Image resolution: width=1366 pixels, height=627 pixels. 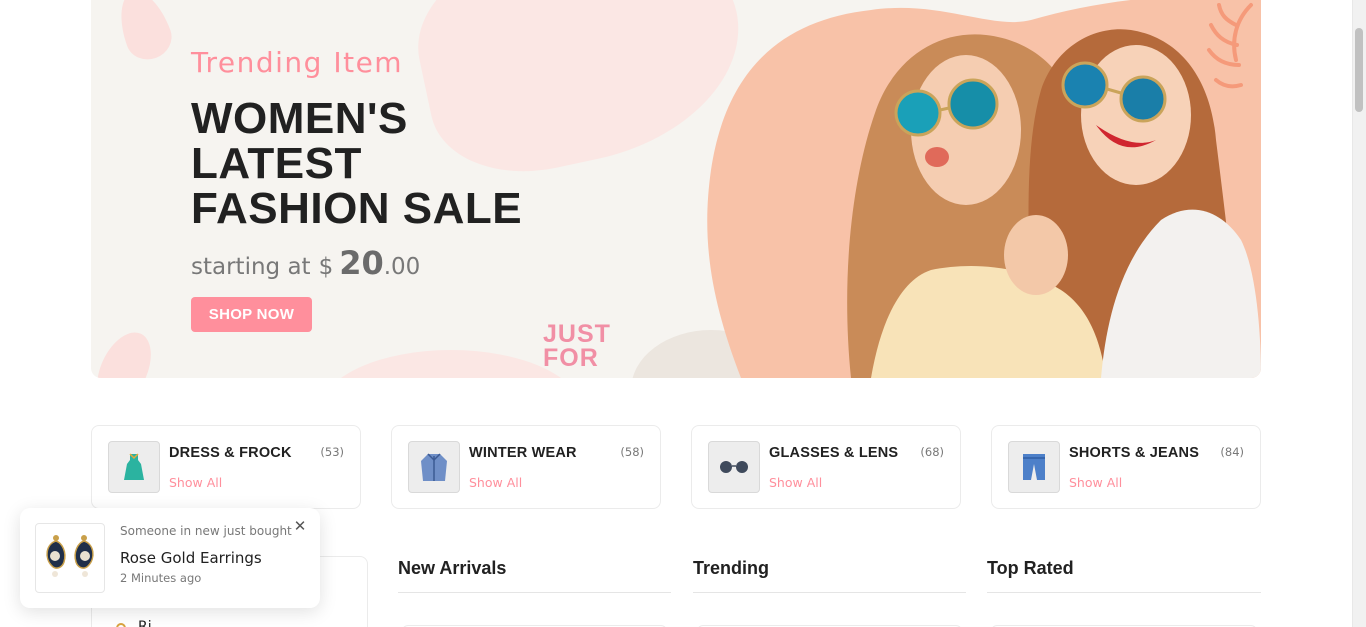 What do you see at coordinates (452, 568) in the screenshot?
I see `section-title: New Arrivals` at bounding box center [452, 568].